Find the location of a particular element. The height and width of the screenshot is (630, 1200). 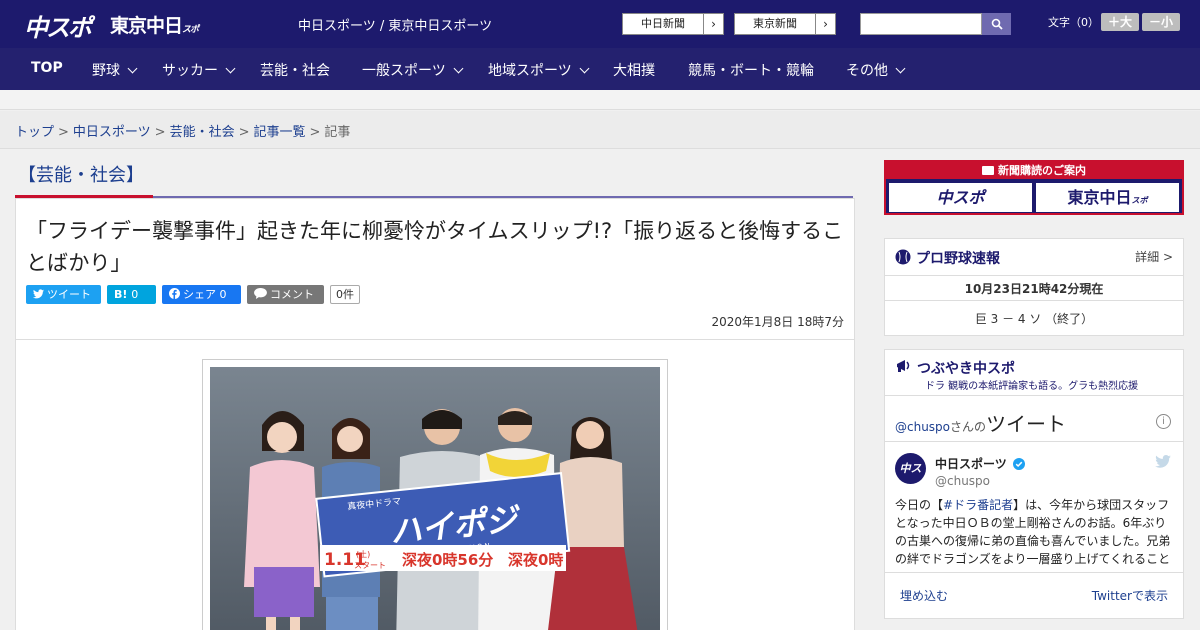

search-input is located at coordinates (921, 24).